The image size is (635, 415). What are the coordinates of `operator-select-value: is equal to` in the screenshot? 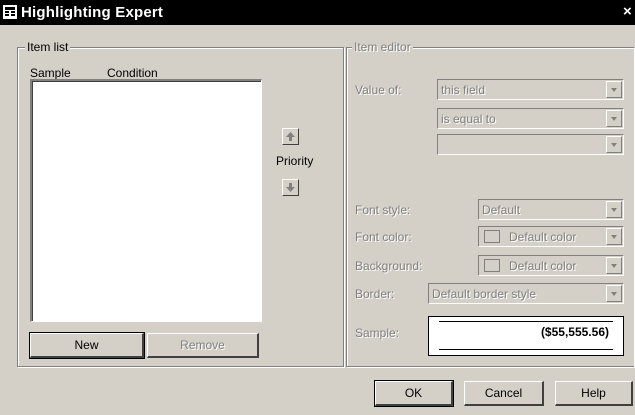 It's located at (468, 119).